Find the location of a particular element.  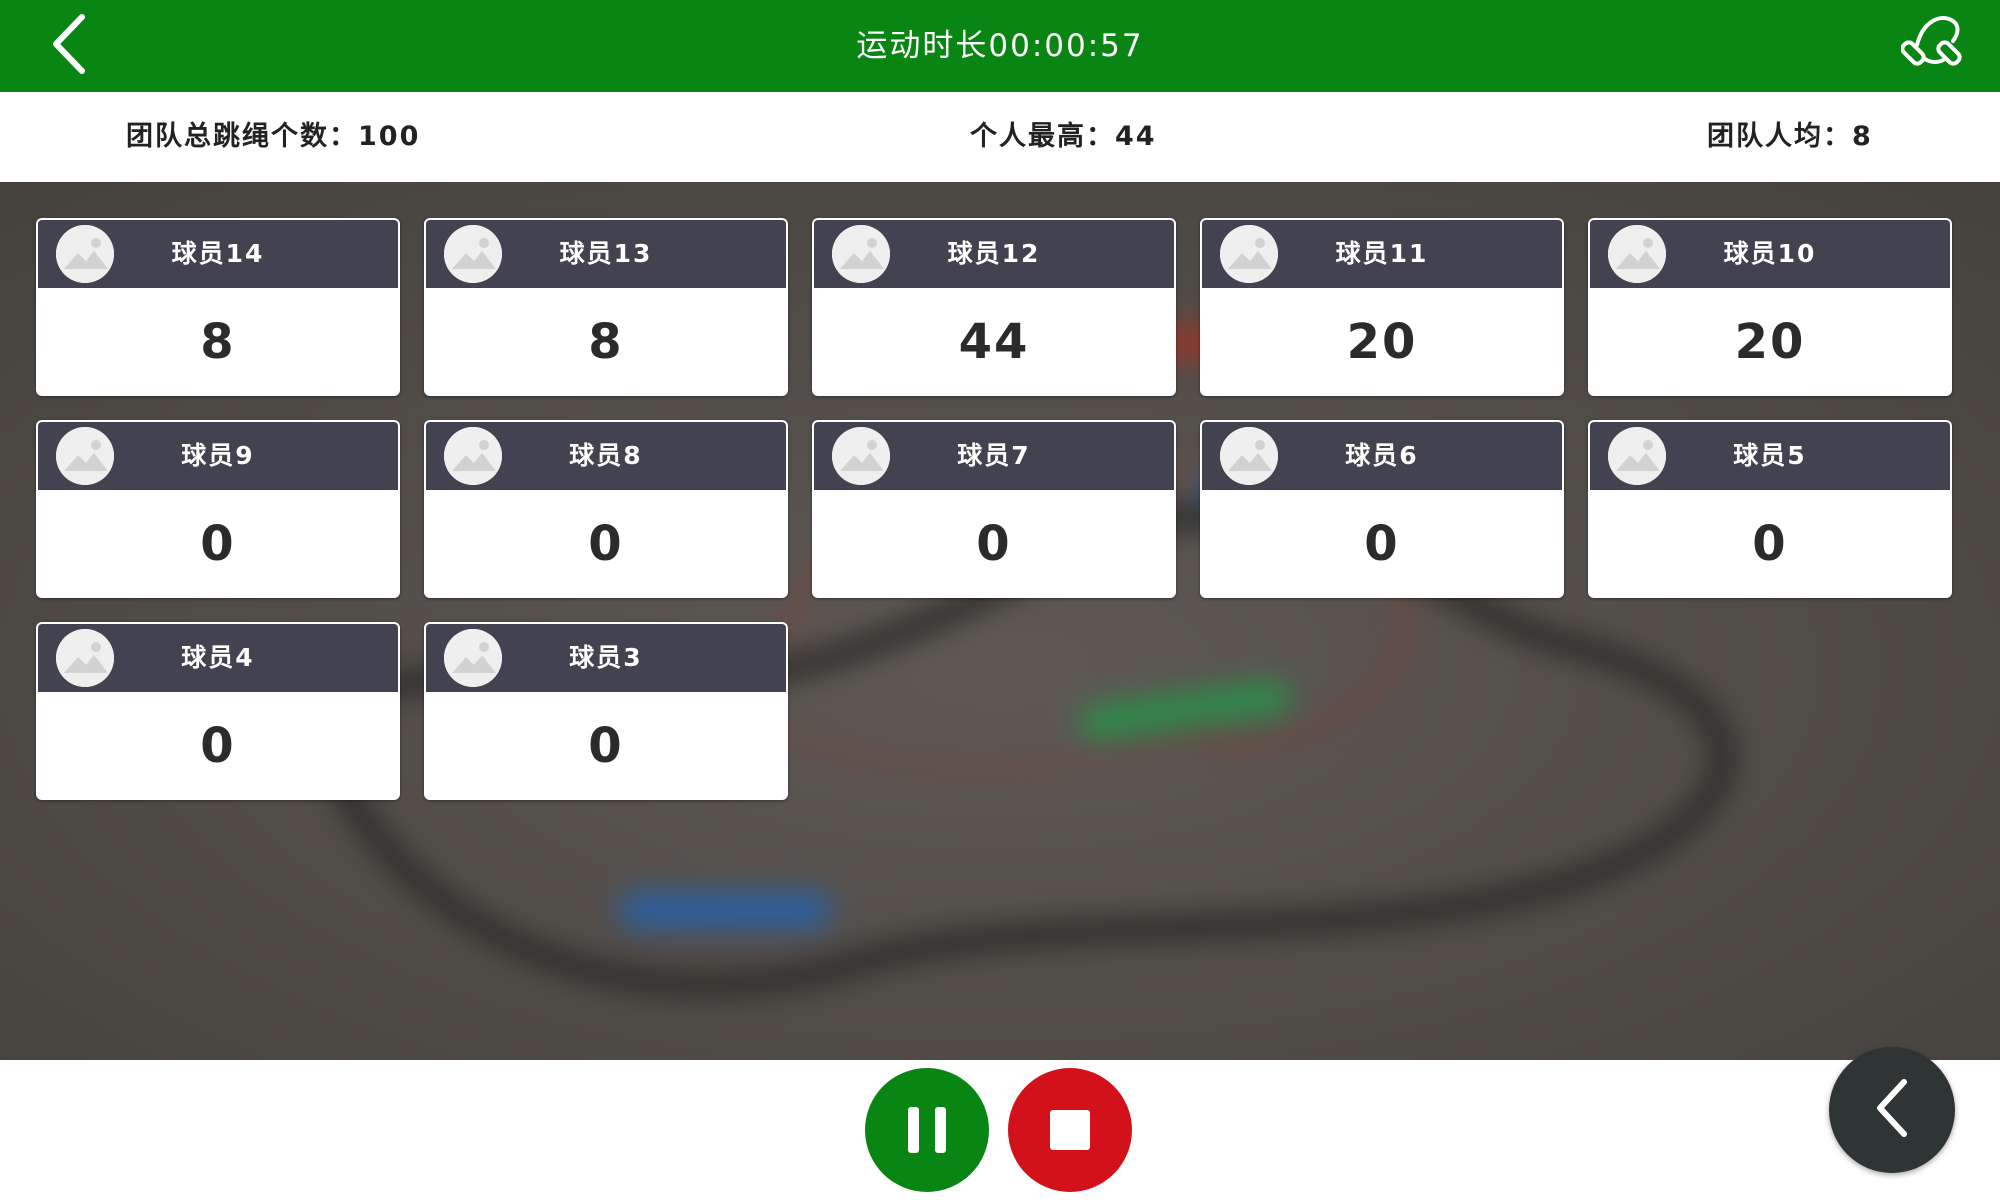

player-name: 球员3 is located at coordinates (606, 657).